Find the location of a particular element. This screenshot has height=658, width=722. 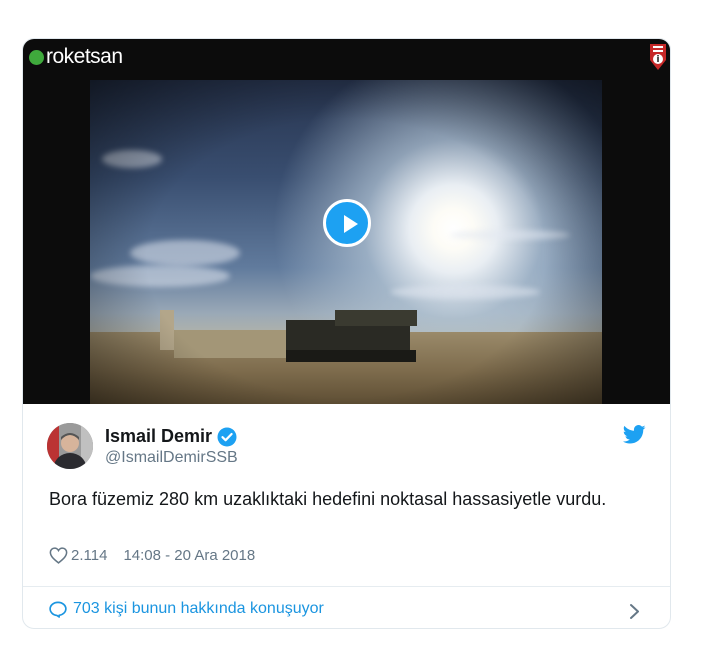

tweet-timestamp: 14:08 - 20 Ara 2018 is located at coordinates (189, 555).